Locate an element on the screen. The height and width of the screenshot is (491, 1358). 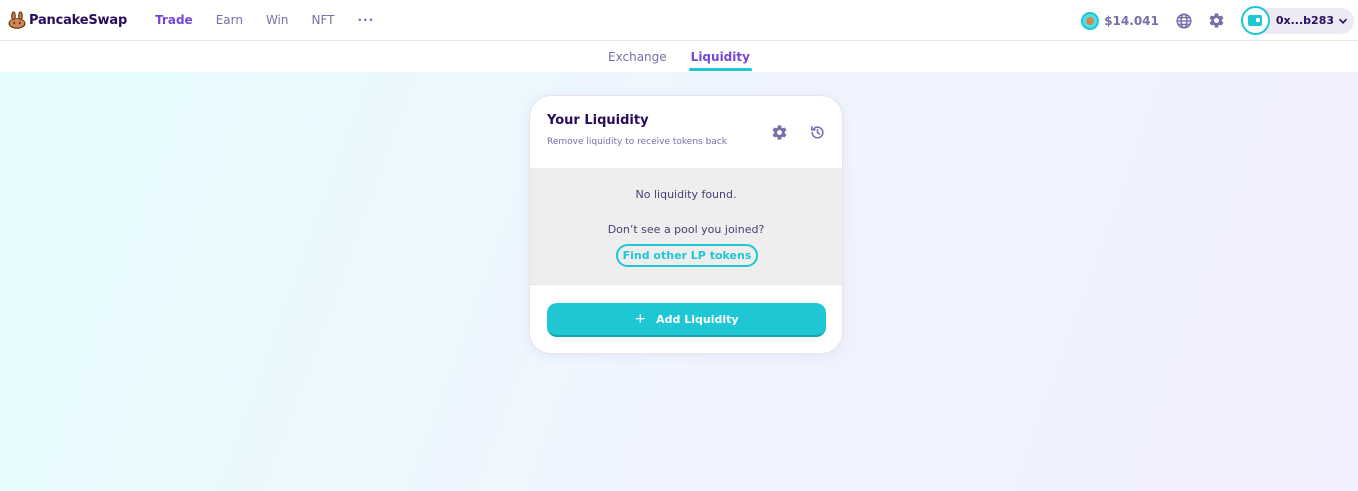
card-footer: + Add Liquidity is located at coordinates (686, 318).